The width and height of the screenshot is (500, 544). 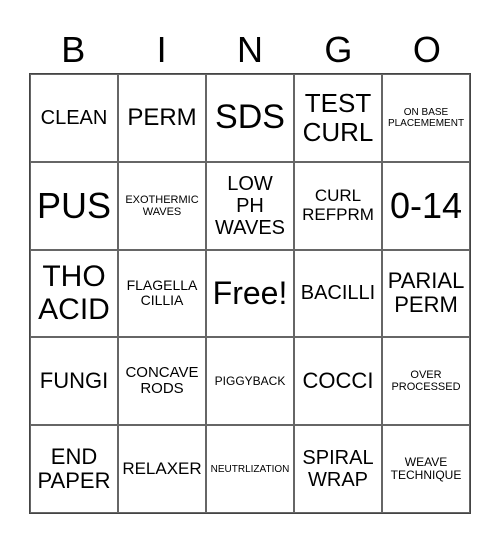 What do you see at coordinates (250, 118) in the screenshot?
I see `bingo-cell: SDS` at bounding box center [250, 118].